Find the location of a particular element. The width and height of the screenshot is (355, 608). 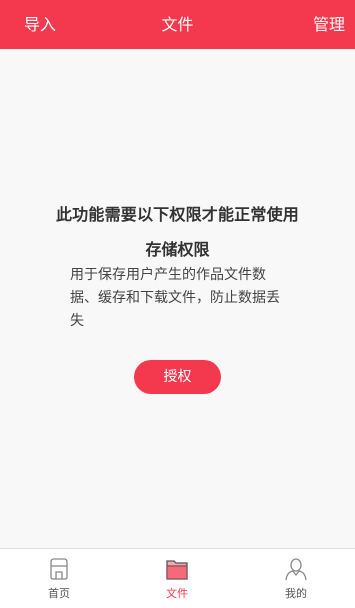

manage-button: 管理 is located at coordinates (329, 24).